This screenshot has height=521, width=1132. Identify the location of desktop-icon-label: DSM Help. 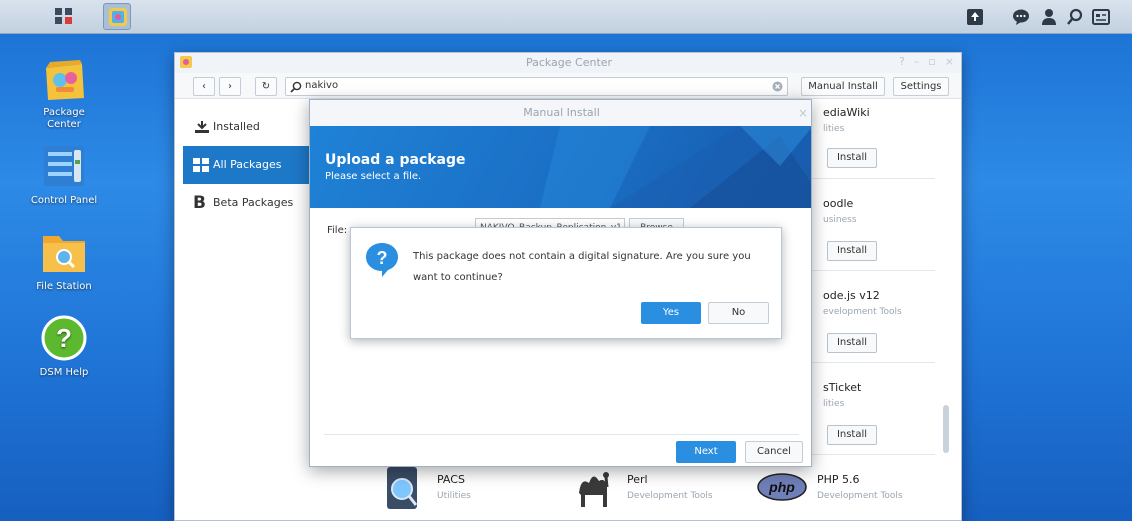
(64, 372).